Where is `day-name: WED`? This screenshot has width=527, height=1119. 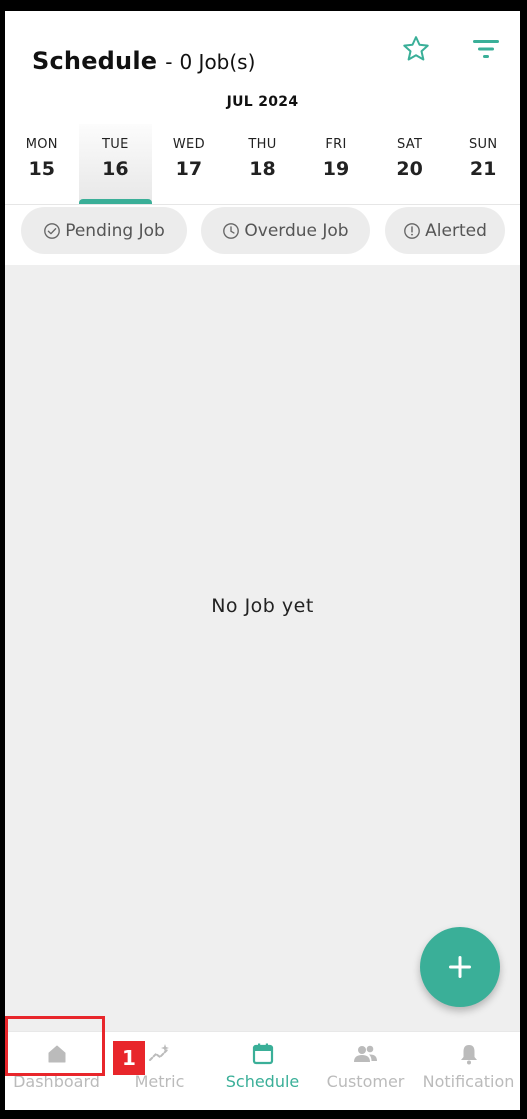 day-name: WED is located at coordinates (188, 144).